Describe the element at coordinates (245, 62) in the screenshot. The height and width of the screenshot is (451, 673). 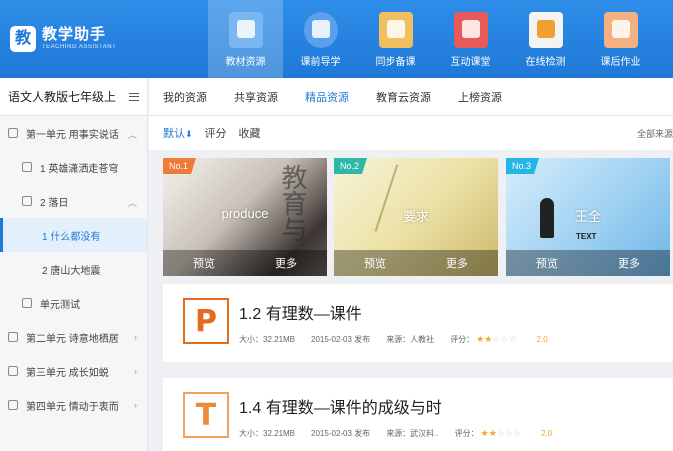
I see `nav-label: 教材资源` at that location.